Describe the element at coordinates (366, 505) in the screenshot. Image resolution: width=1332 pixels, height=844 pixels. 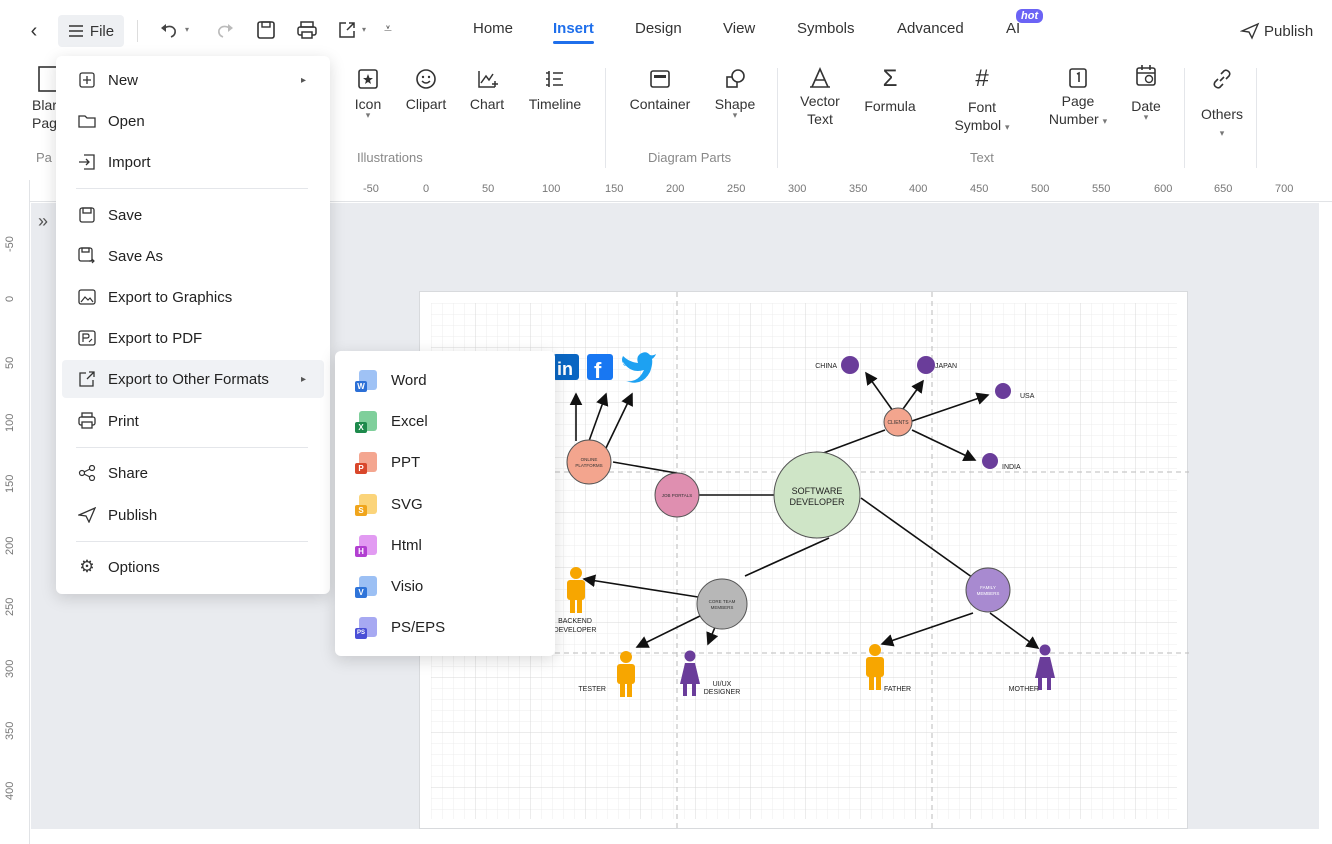
I see `svg-file-icon: S` at that location.